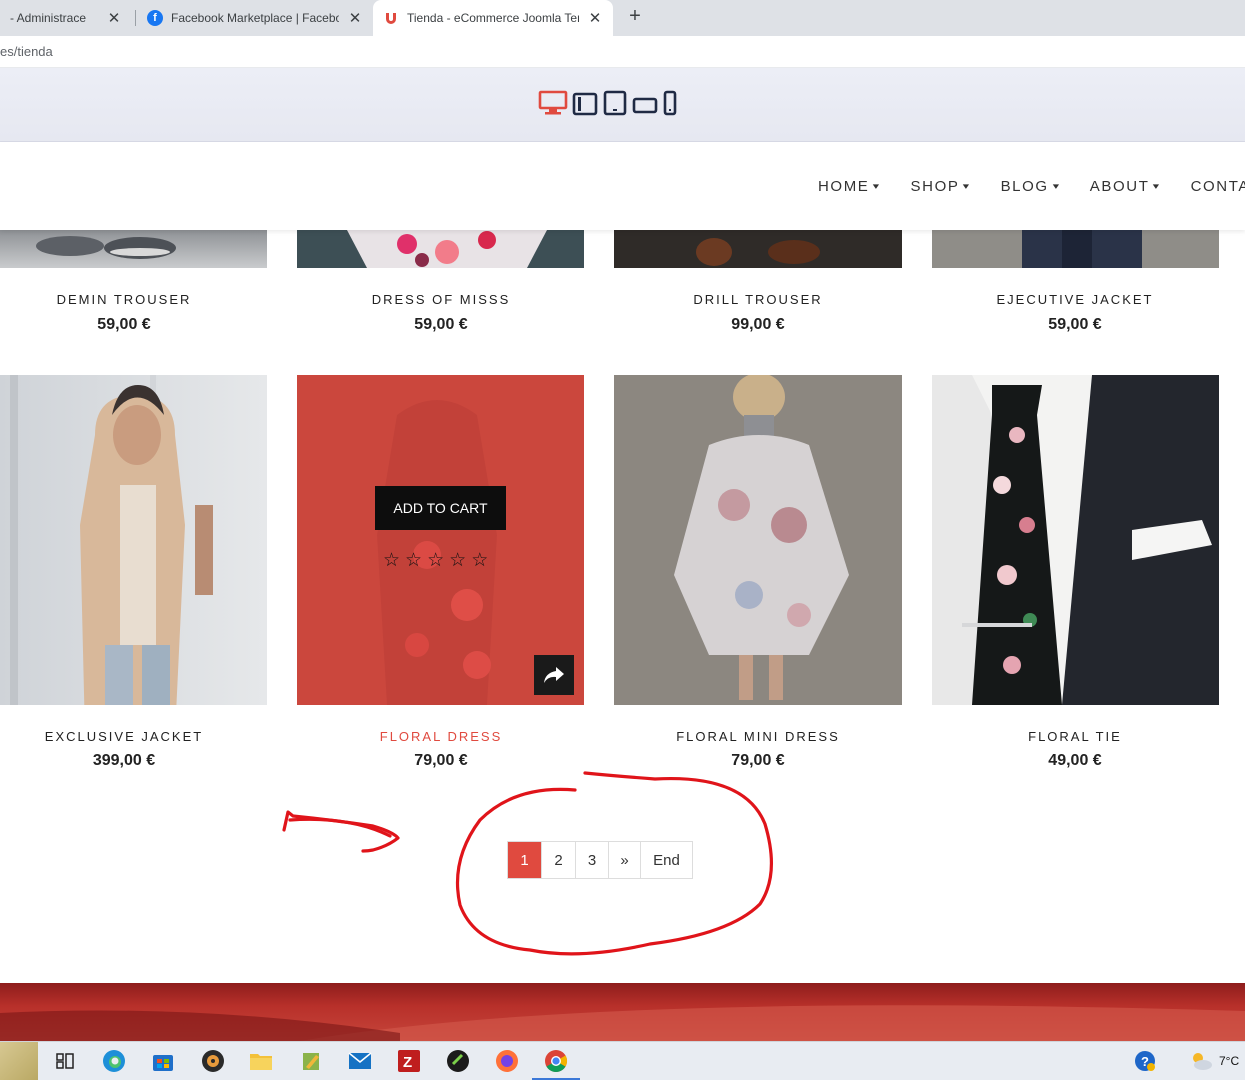  I want to click on mobile-icon, so click(670, 103).